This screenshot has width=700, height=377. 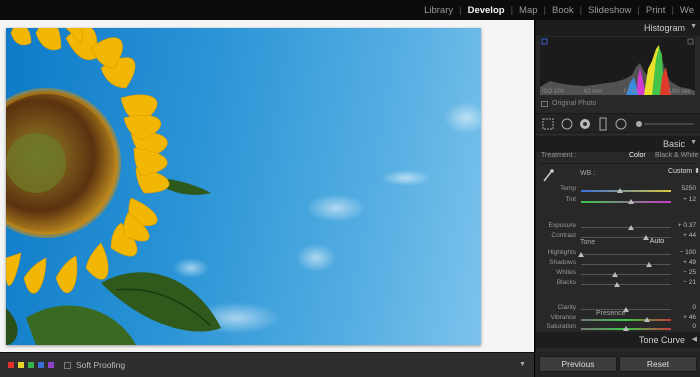 I want to click on shadows-slider-thumb, so click(x=648, y=264).